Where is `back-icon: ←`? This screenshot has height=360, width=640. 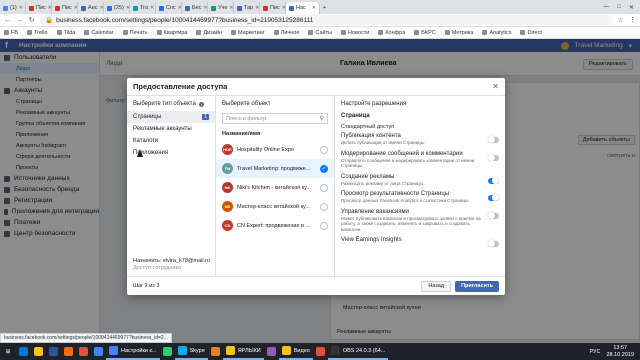 back-icon: ← is located at coordinates (7, 20).